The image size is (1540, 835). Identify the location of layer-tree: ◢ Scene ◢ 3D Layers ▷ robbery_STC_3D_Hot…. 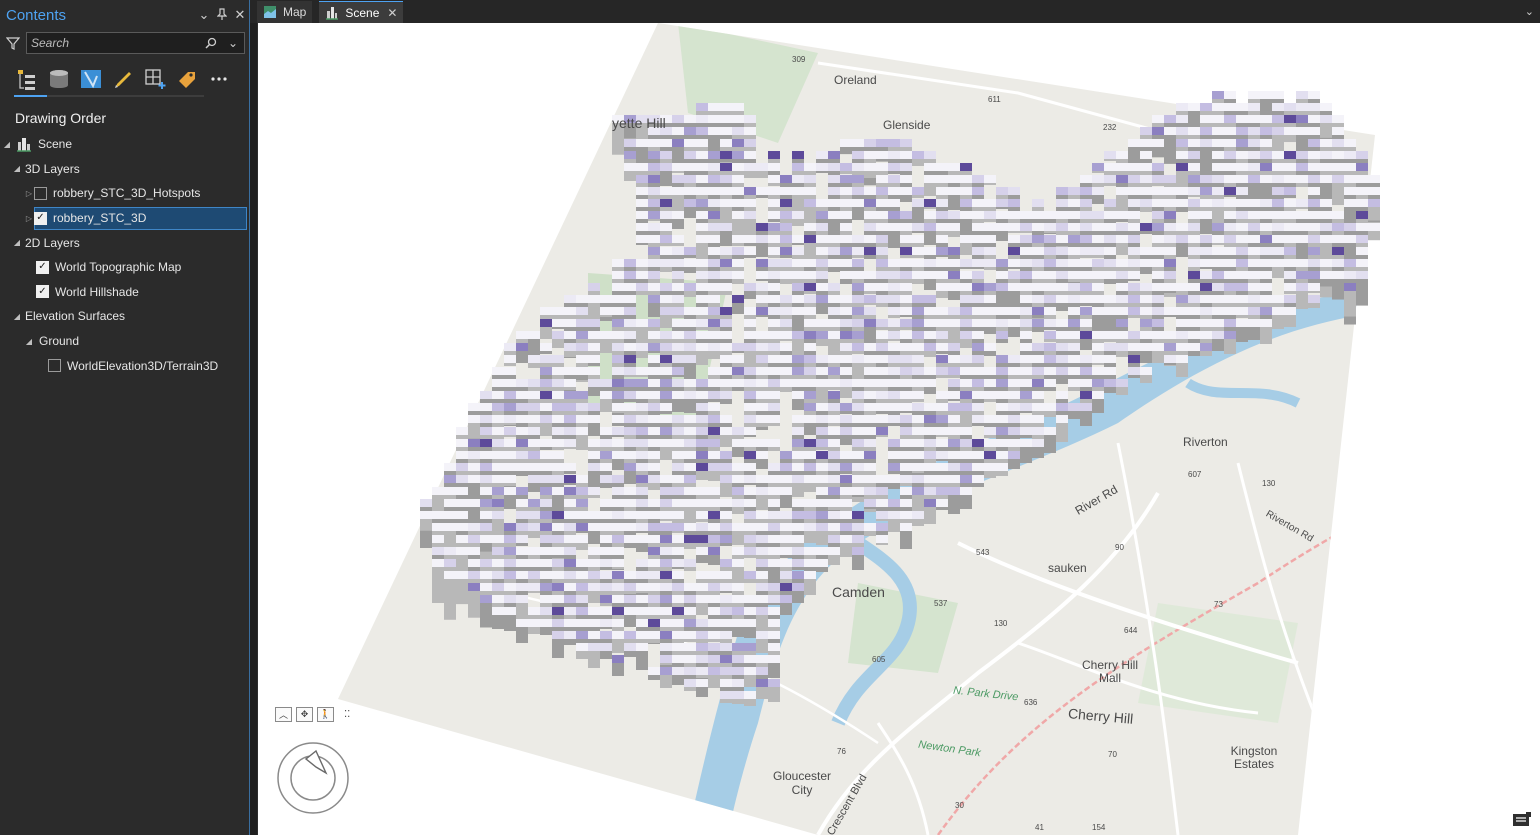
(124, 255).